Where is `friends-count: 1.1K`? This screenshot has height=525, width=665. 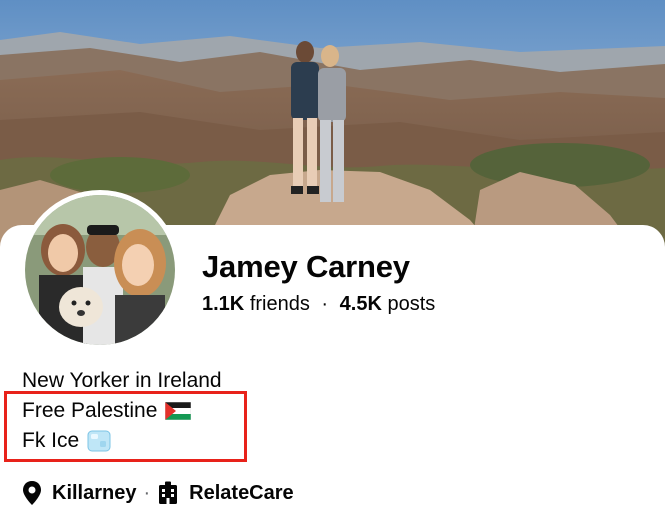
friends-count: 1.1K is located at coordinates (223, 304).